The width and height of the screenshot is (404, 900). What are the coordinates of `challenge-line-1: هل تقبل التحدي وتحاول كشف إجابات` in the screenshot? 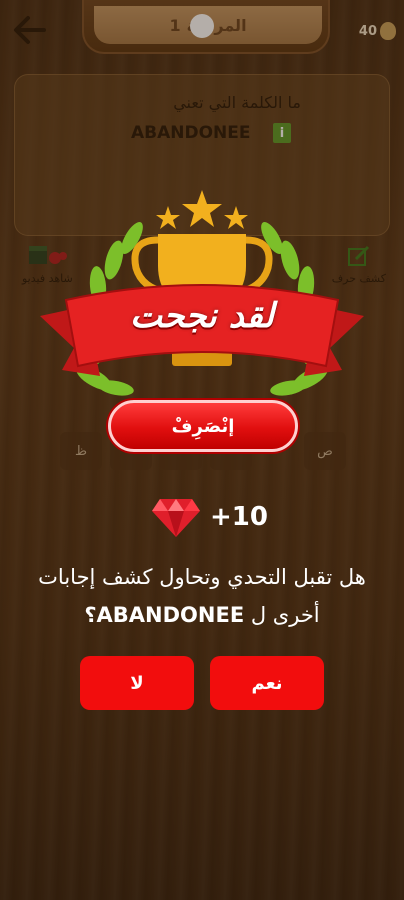 It's located at (202, 577).